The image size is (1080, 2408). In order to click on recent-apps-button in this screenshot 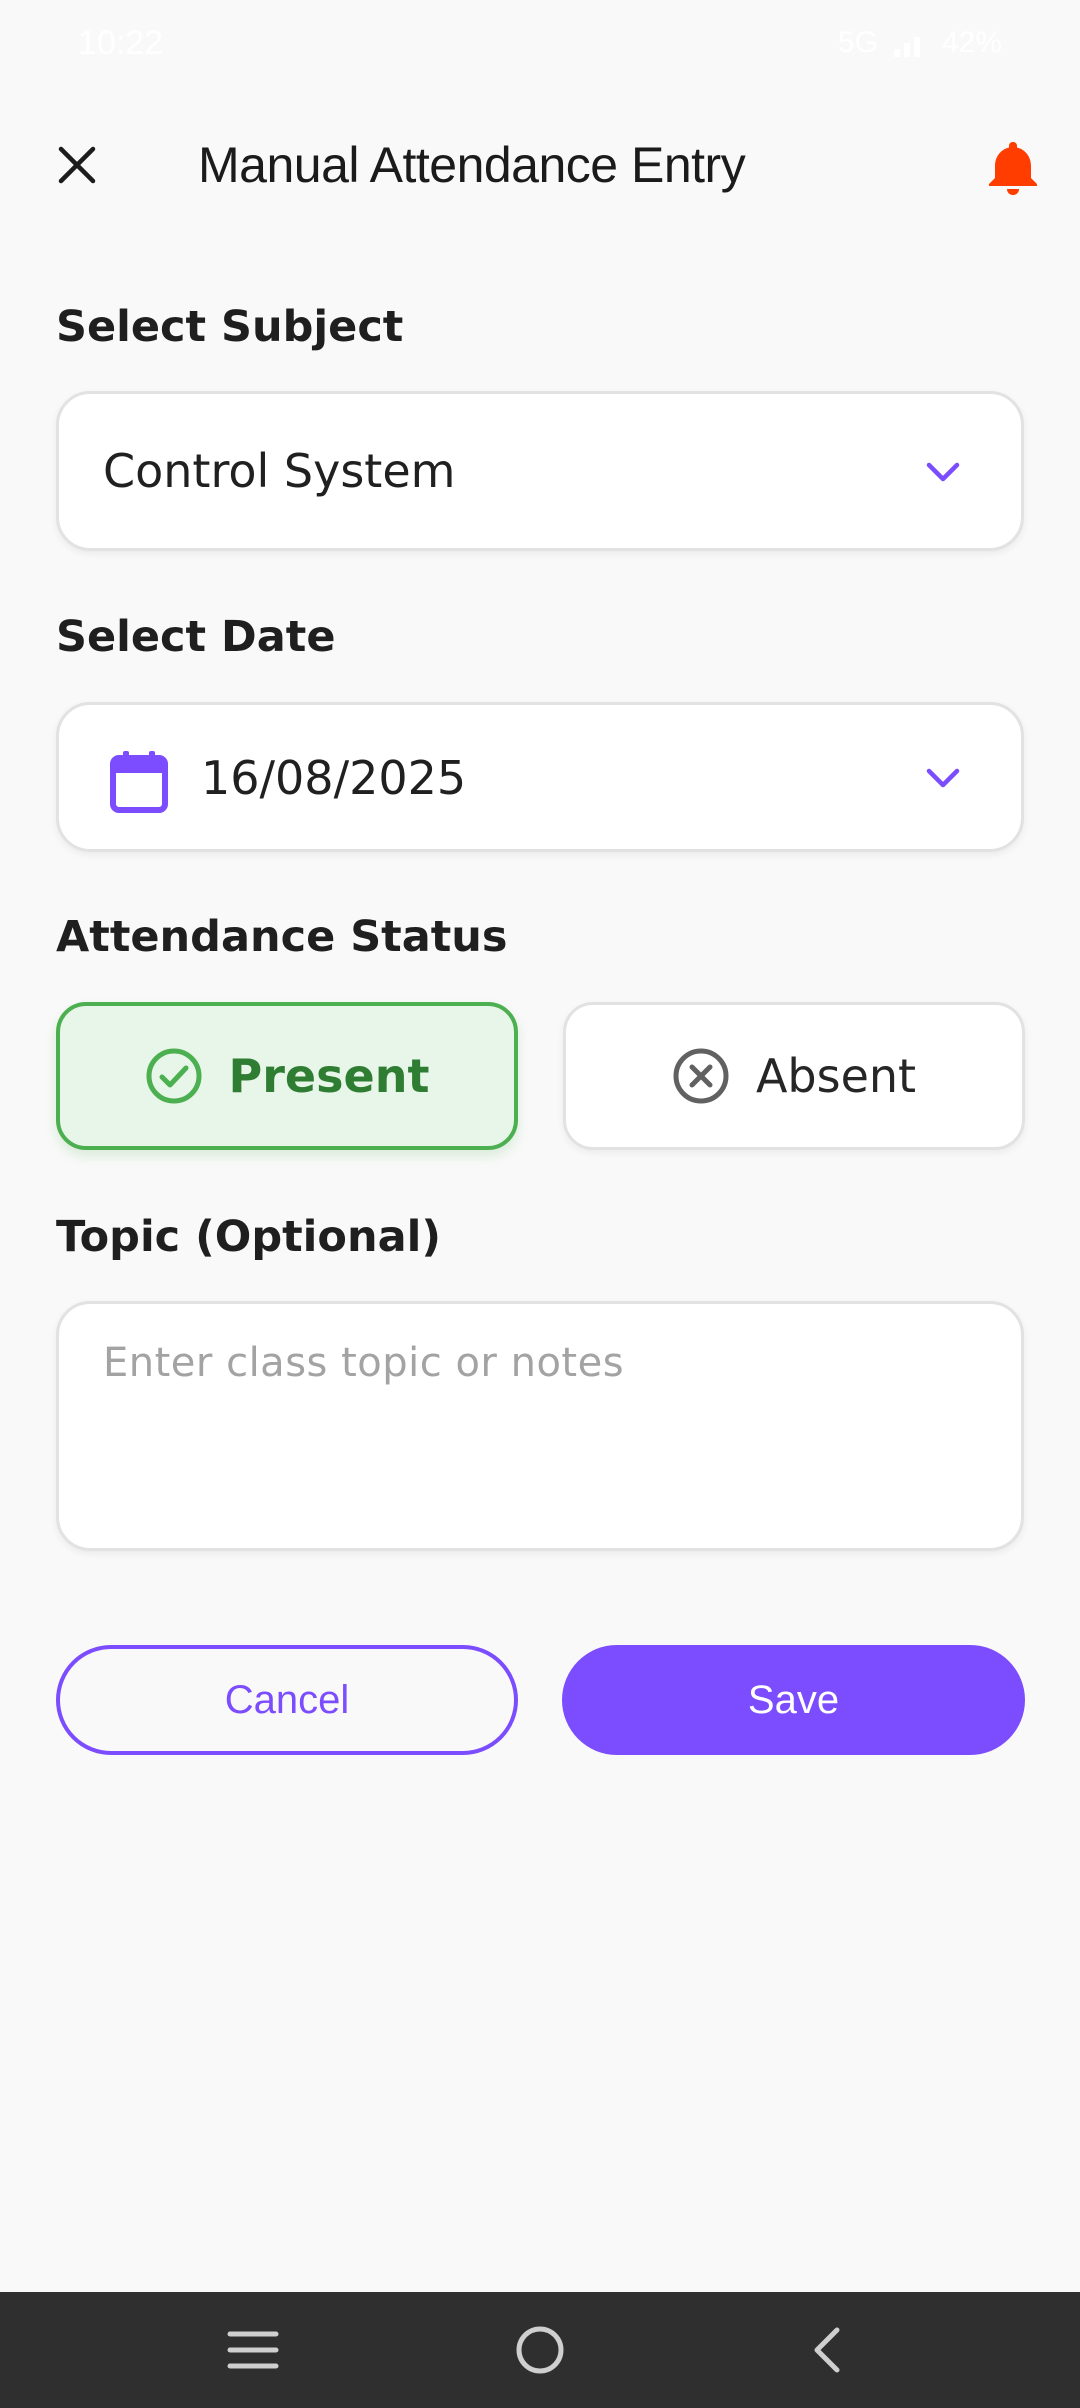, I will do `click(253, 2350)`.